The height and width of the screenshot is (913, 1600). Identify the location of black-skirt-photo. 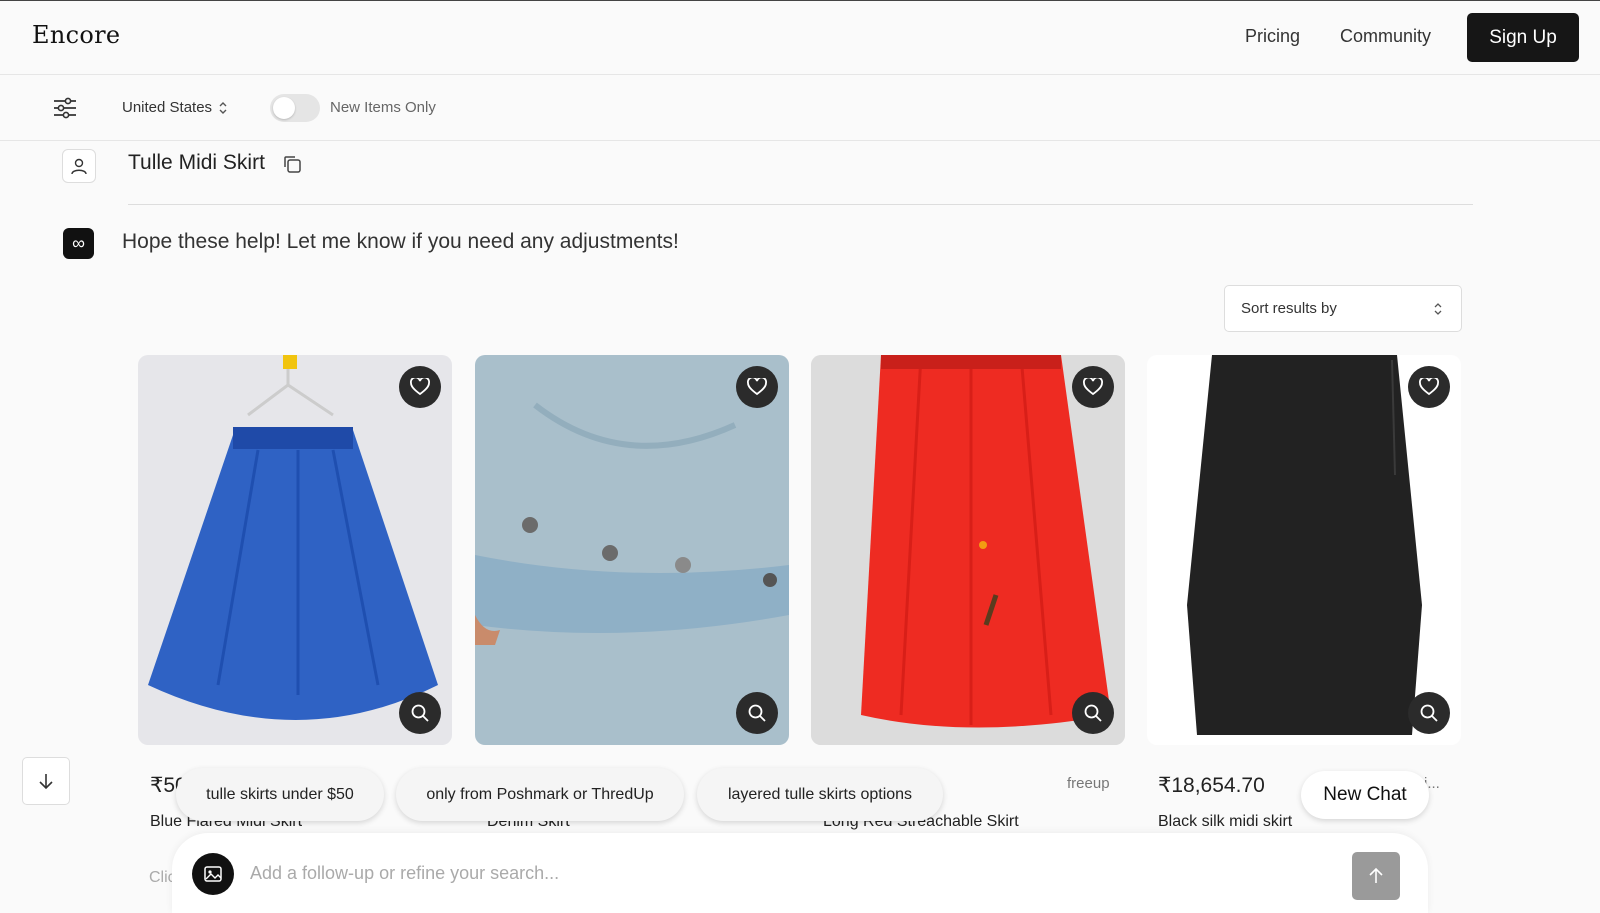
(1304, 545).